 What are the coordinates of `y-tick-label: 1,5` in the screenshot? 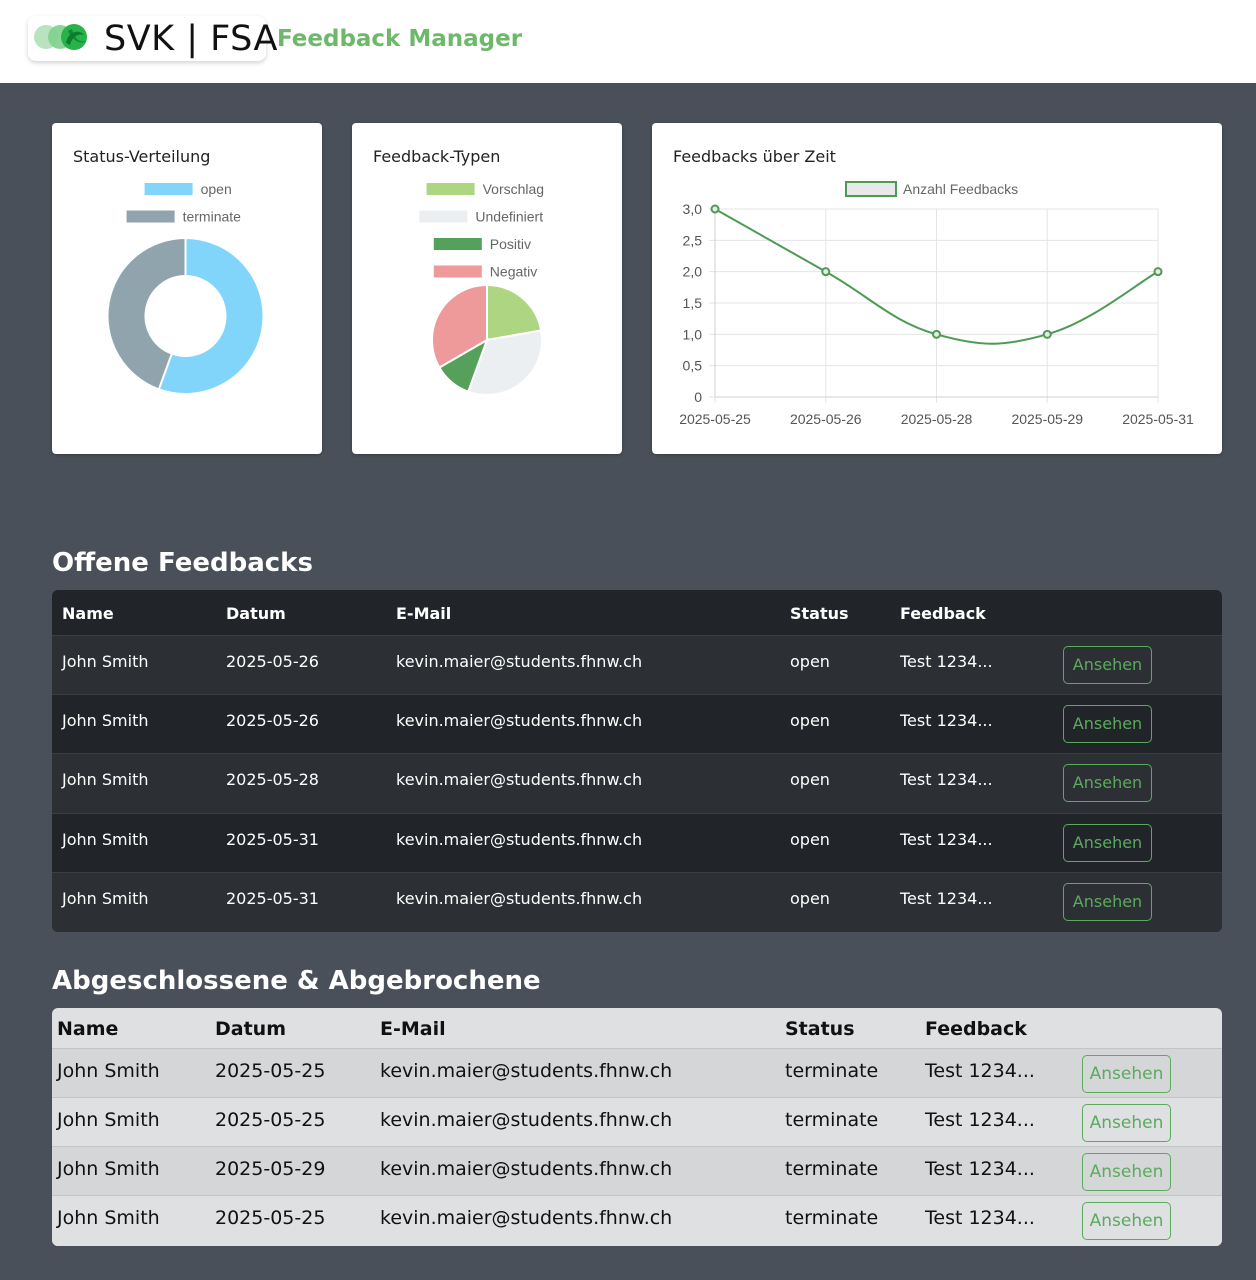 It's located at (693, 303).